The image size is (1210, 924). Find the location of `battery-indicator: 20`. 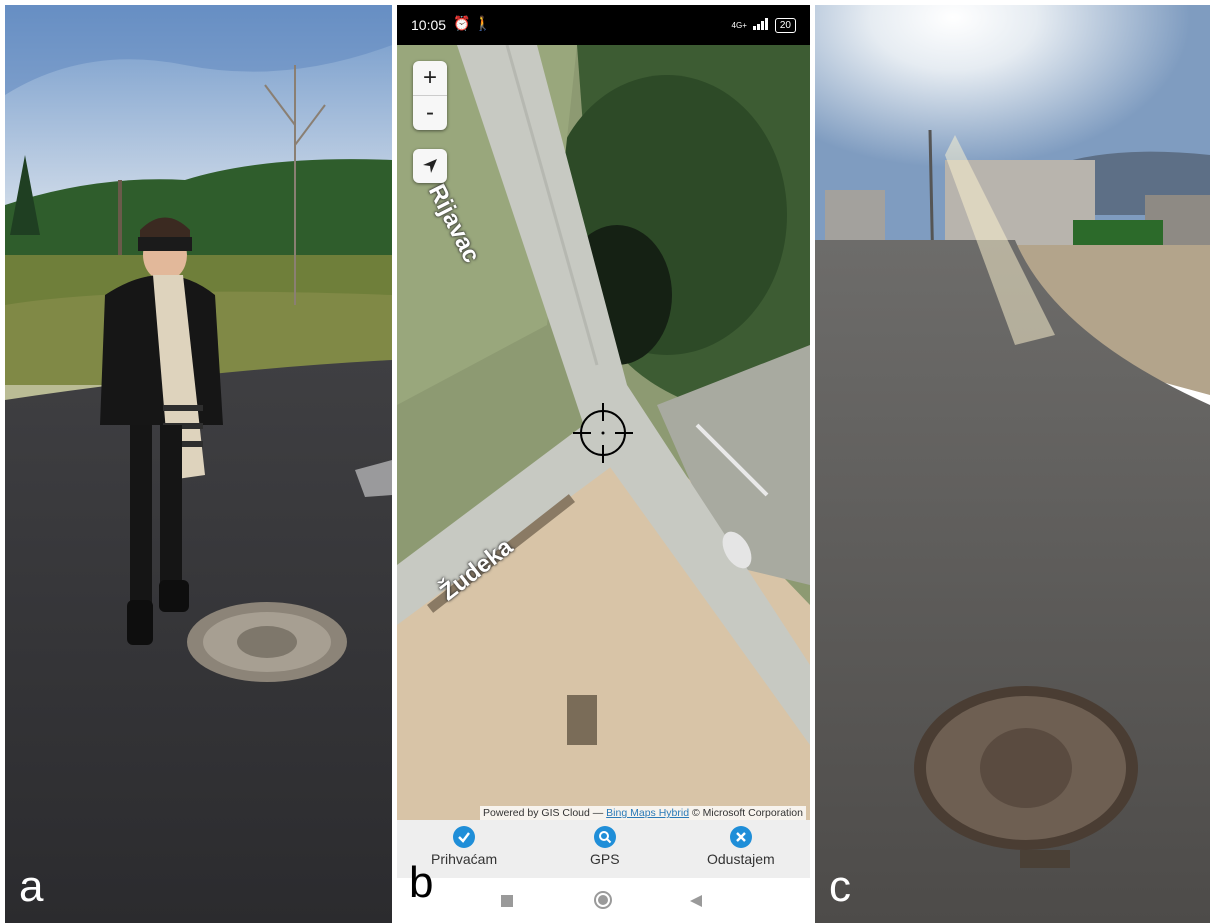

battery-indicator: 20 is located at coordinates (785, 25).